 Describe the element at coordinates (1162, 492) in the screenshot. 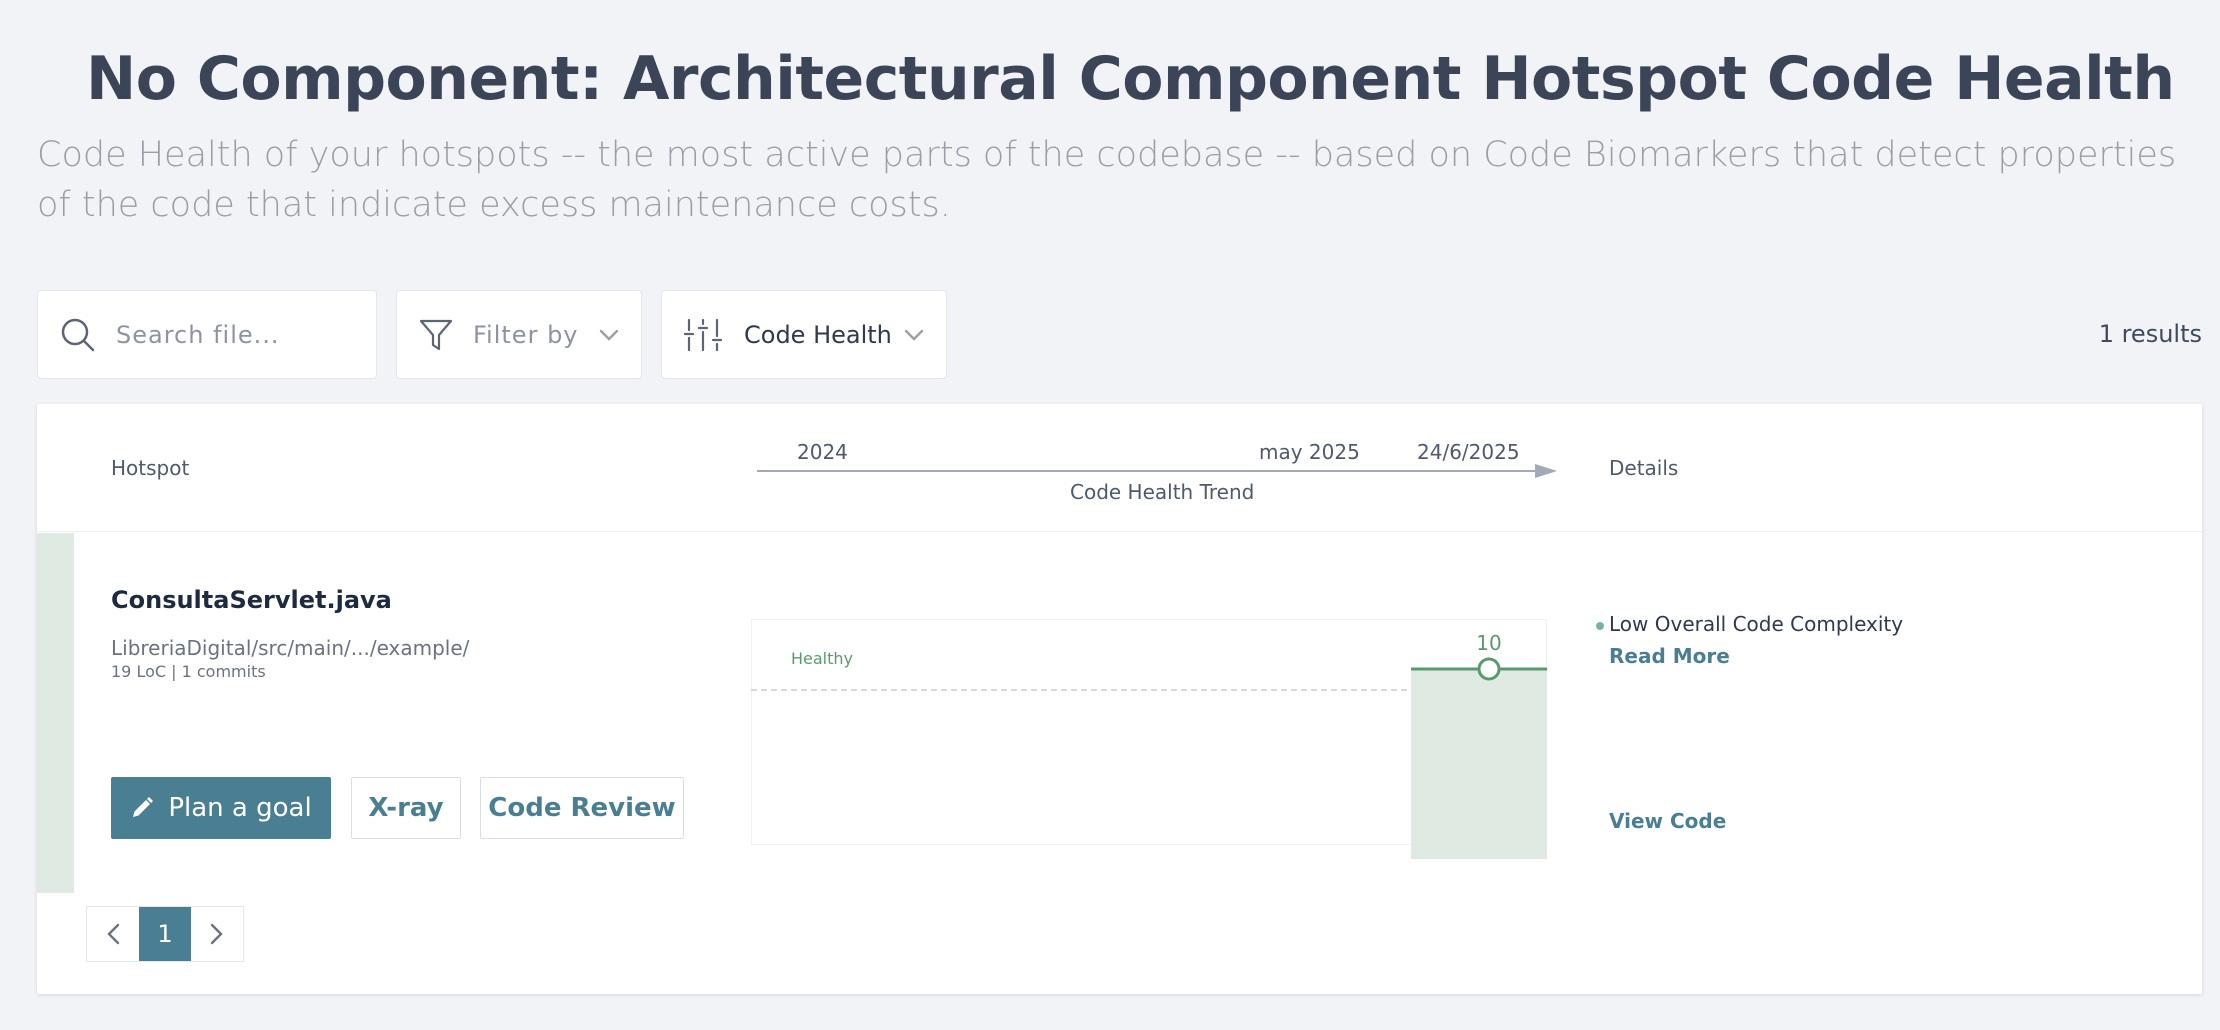

I see `header-trend: Code Health Trend` at that location.